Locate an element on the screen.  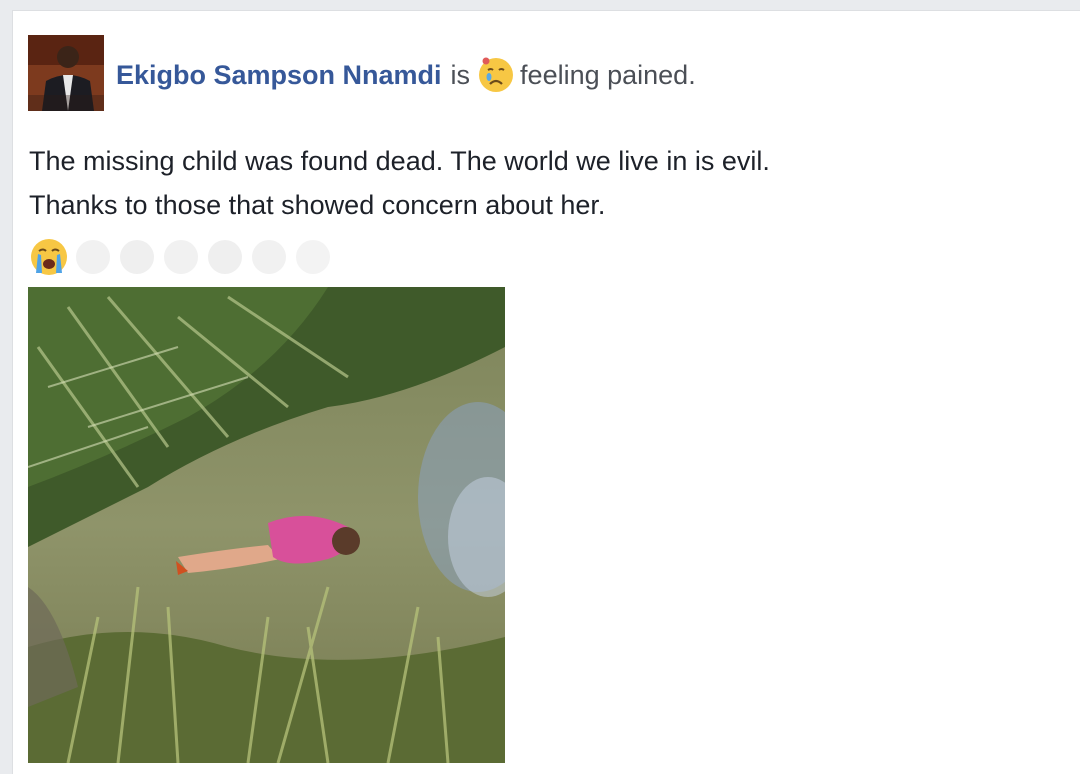
feeling-text: feeling pained. is located at coordinates (608, 74).